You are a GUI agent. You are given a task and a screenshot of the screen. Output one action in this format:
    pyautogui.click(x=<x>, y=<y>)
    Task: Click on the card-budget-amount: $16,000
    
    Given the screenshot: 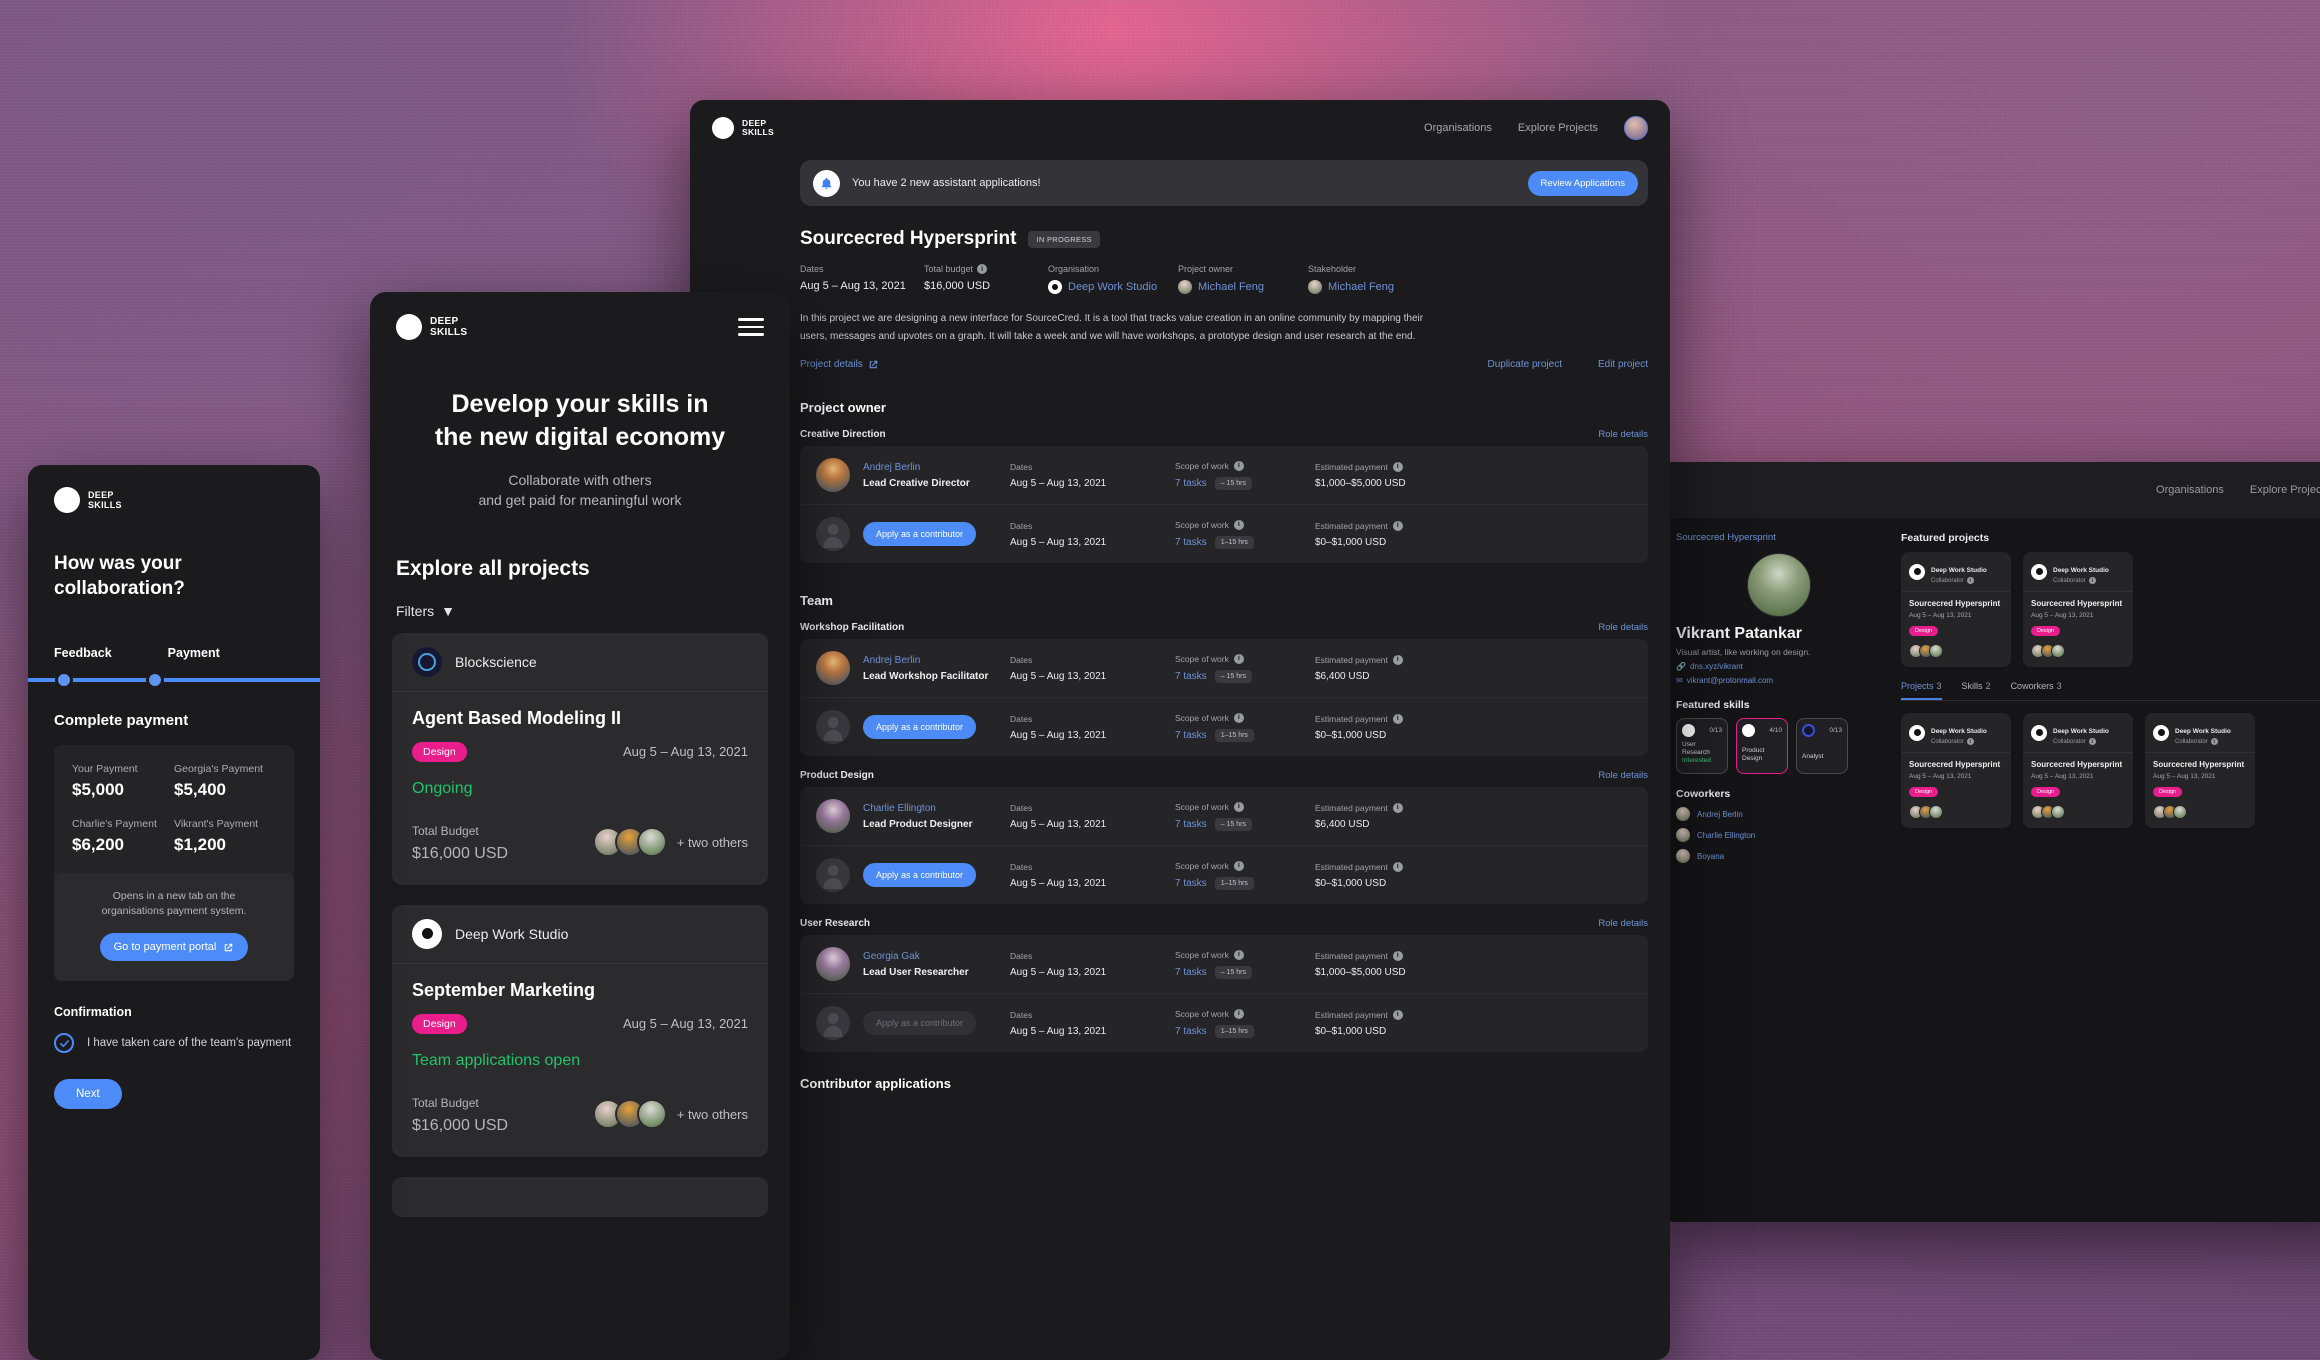 What is the action you would take?
    pyautogui.click(x=441, y=1125)
    